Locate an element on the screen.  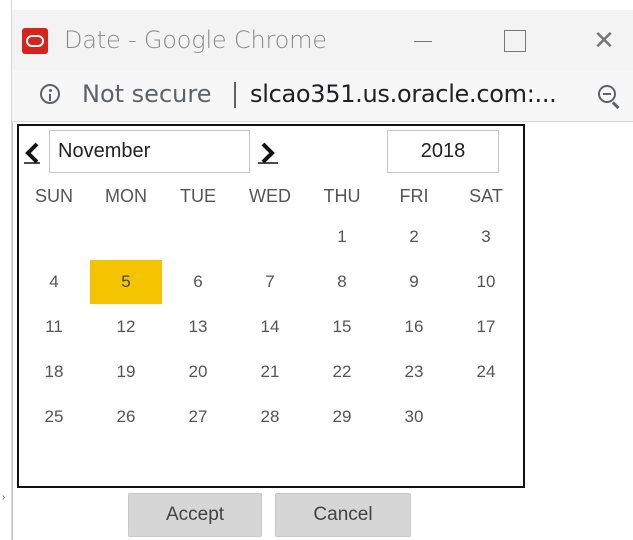
day-cell: 26 is located at coordinates (126, 417).